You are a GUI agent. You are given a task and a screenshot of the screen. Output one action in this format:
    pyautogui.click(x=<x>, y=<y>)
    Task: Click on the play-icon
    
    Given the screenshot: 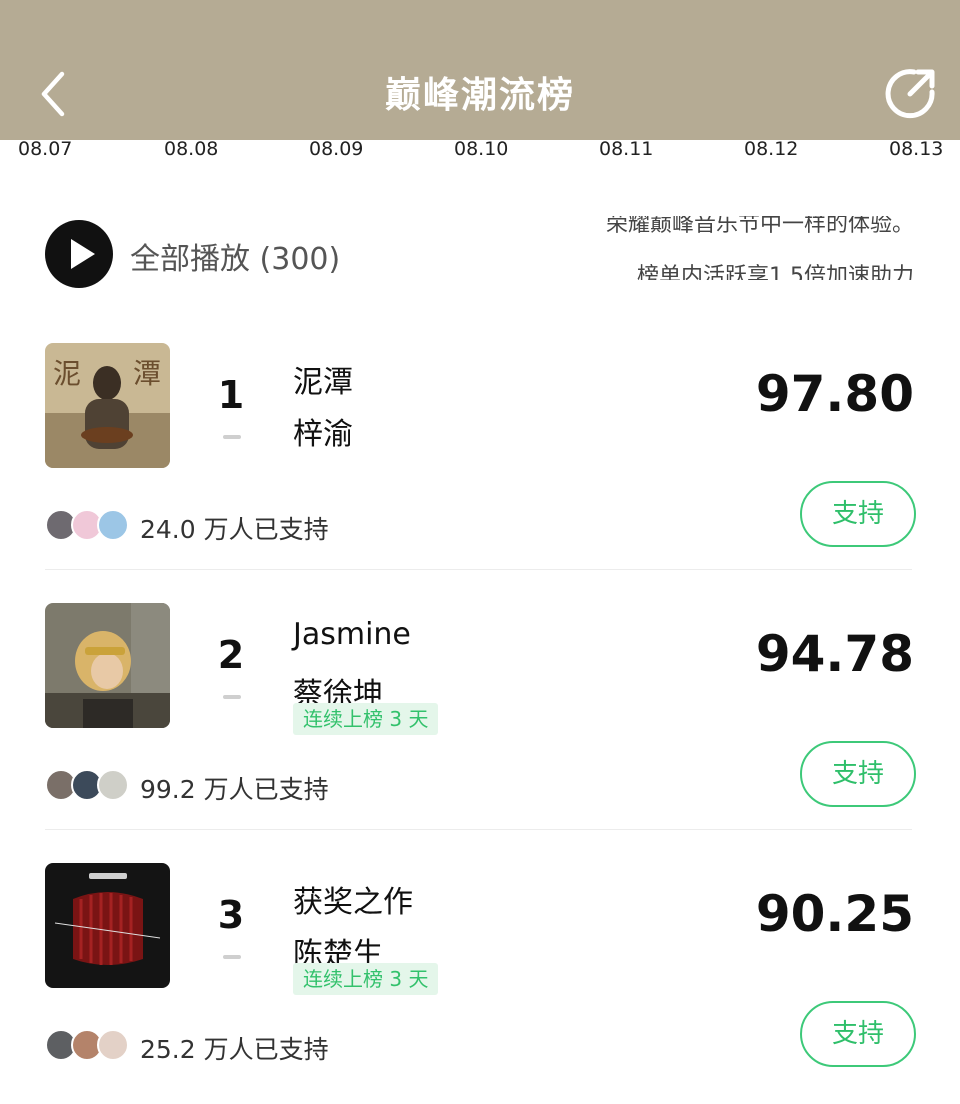 What is the action you would take?
    pyautogui.click(x=83, y=254)
    